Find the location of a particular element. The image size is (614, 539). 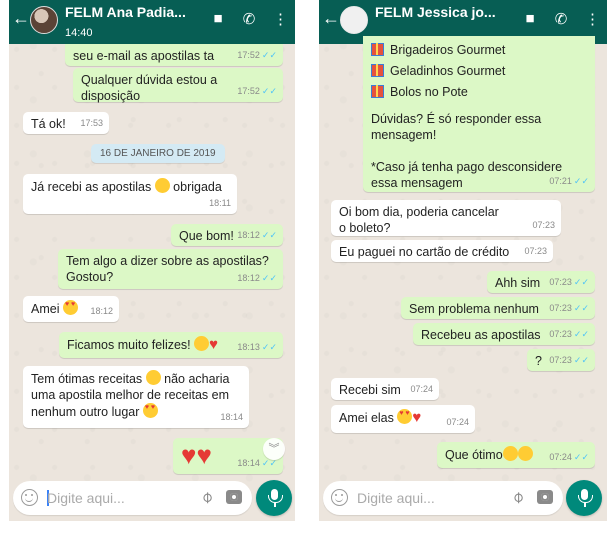

message-text: Que bom! is located at coordinates (206, 236).